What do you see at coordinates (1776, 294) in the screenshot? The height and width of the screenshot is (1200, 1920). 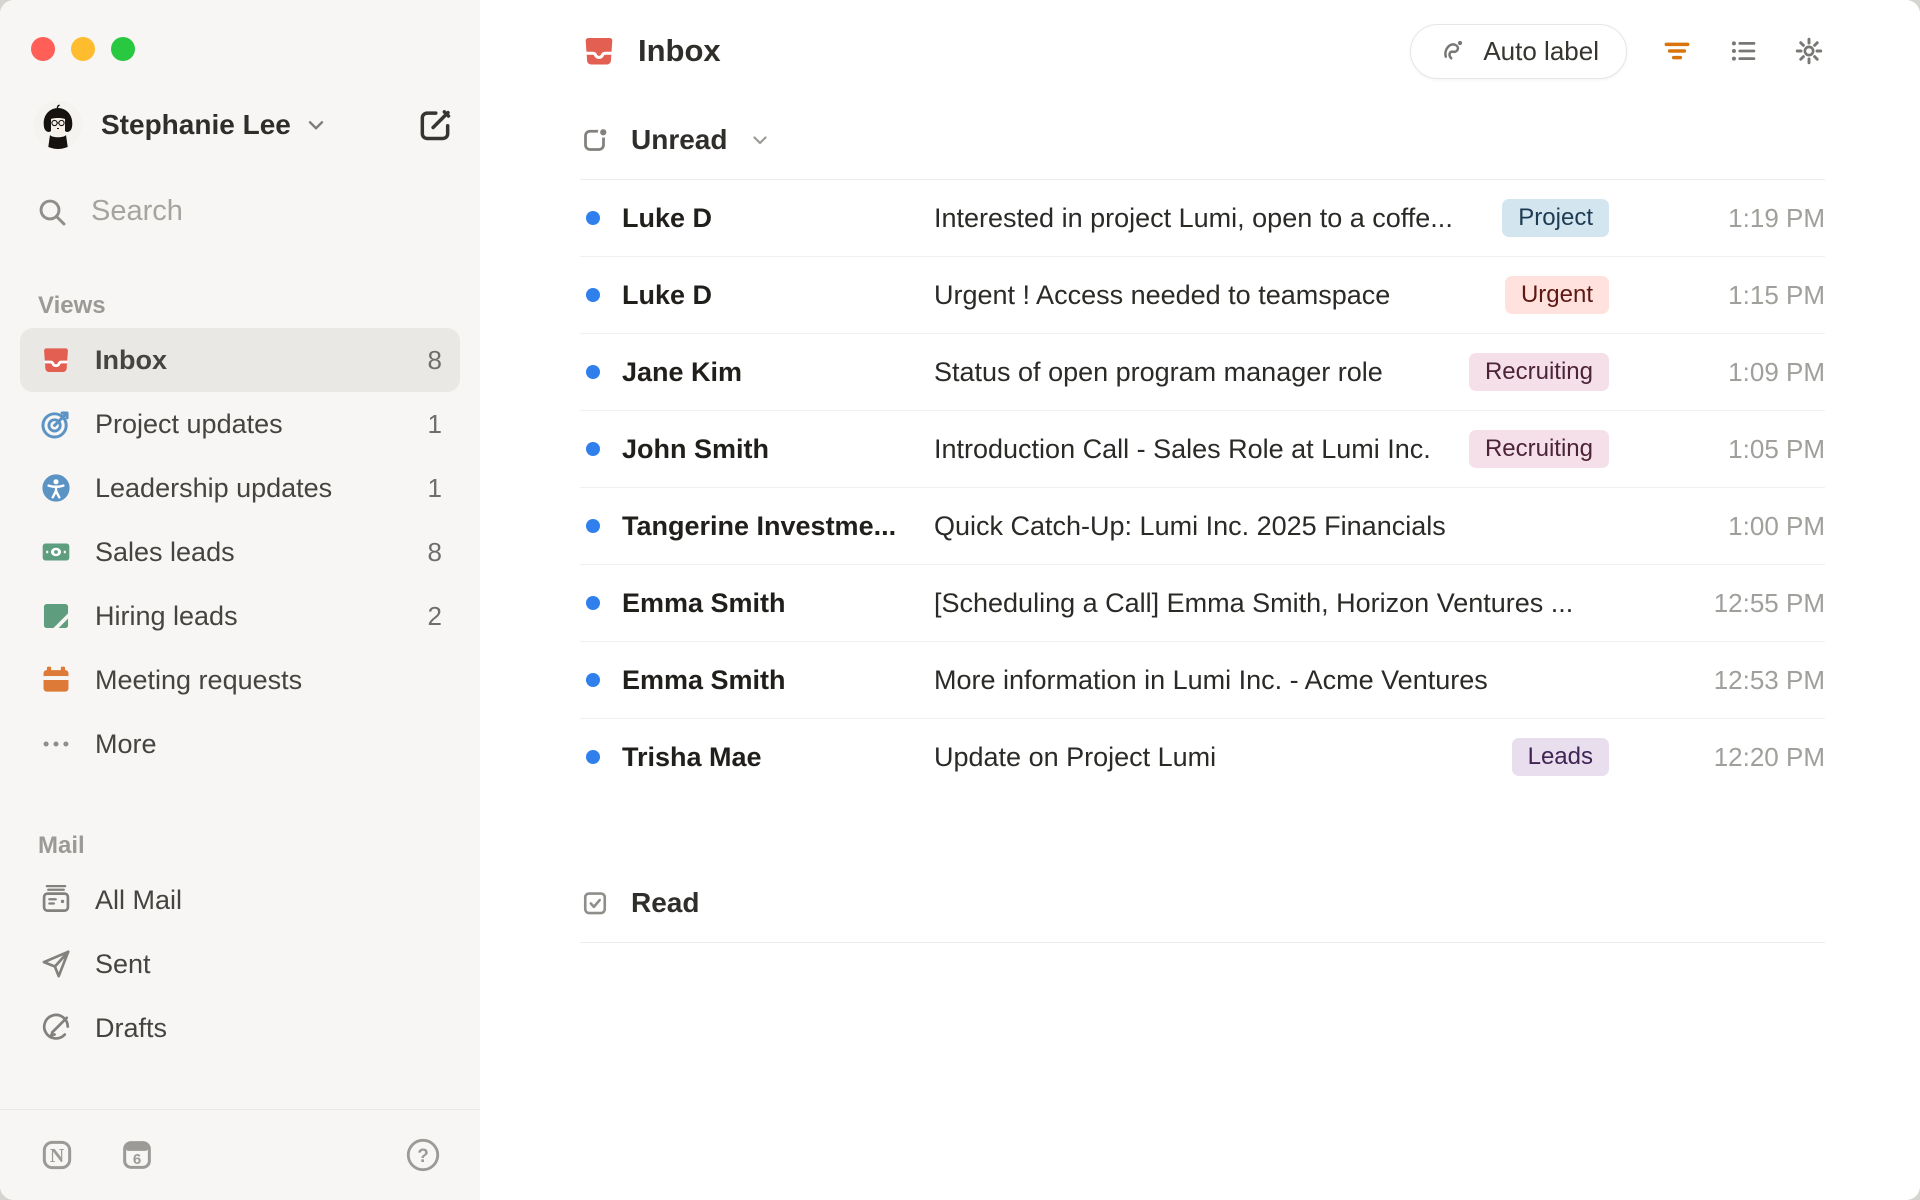 I see `email-time: 1:15 PM` at bounding box center [1776, 294].